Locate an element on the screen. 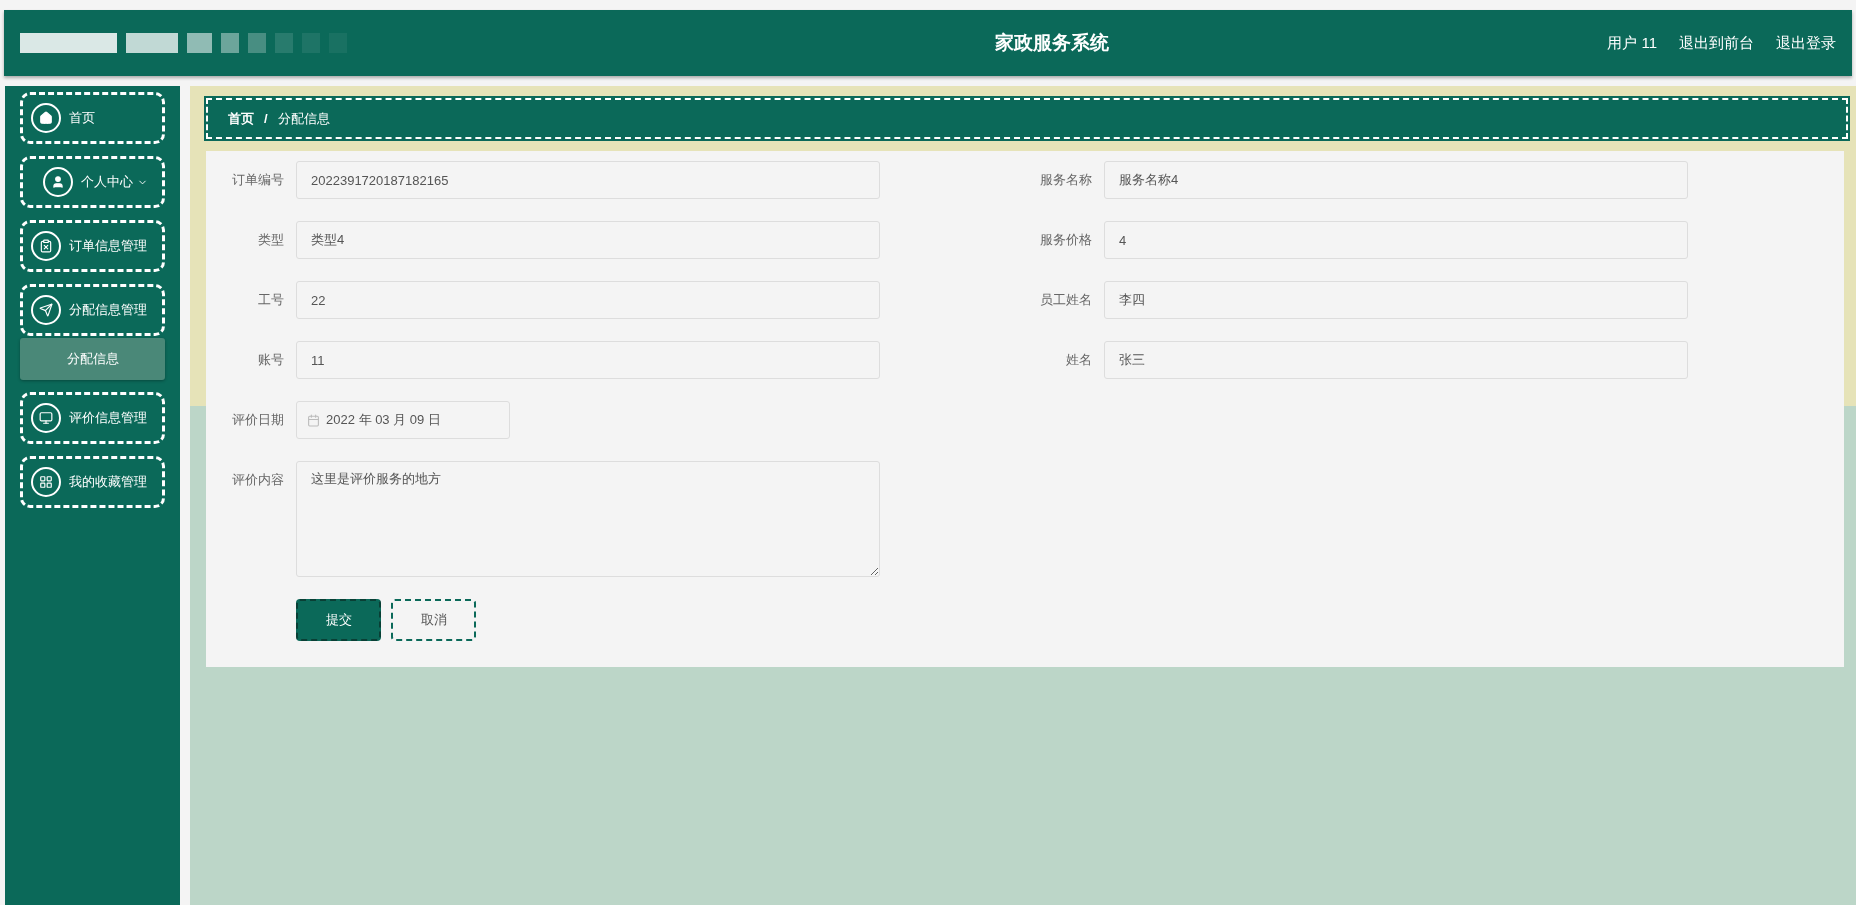 Image resolution: width=1856 pixels, height=905 pixels. app-title: 家政服务系统 is located at coordinates (1052, 43).